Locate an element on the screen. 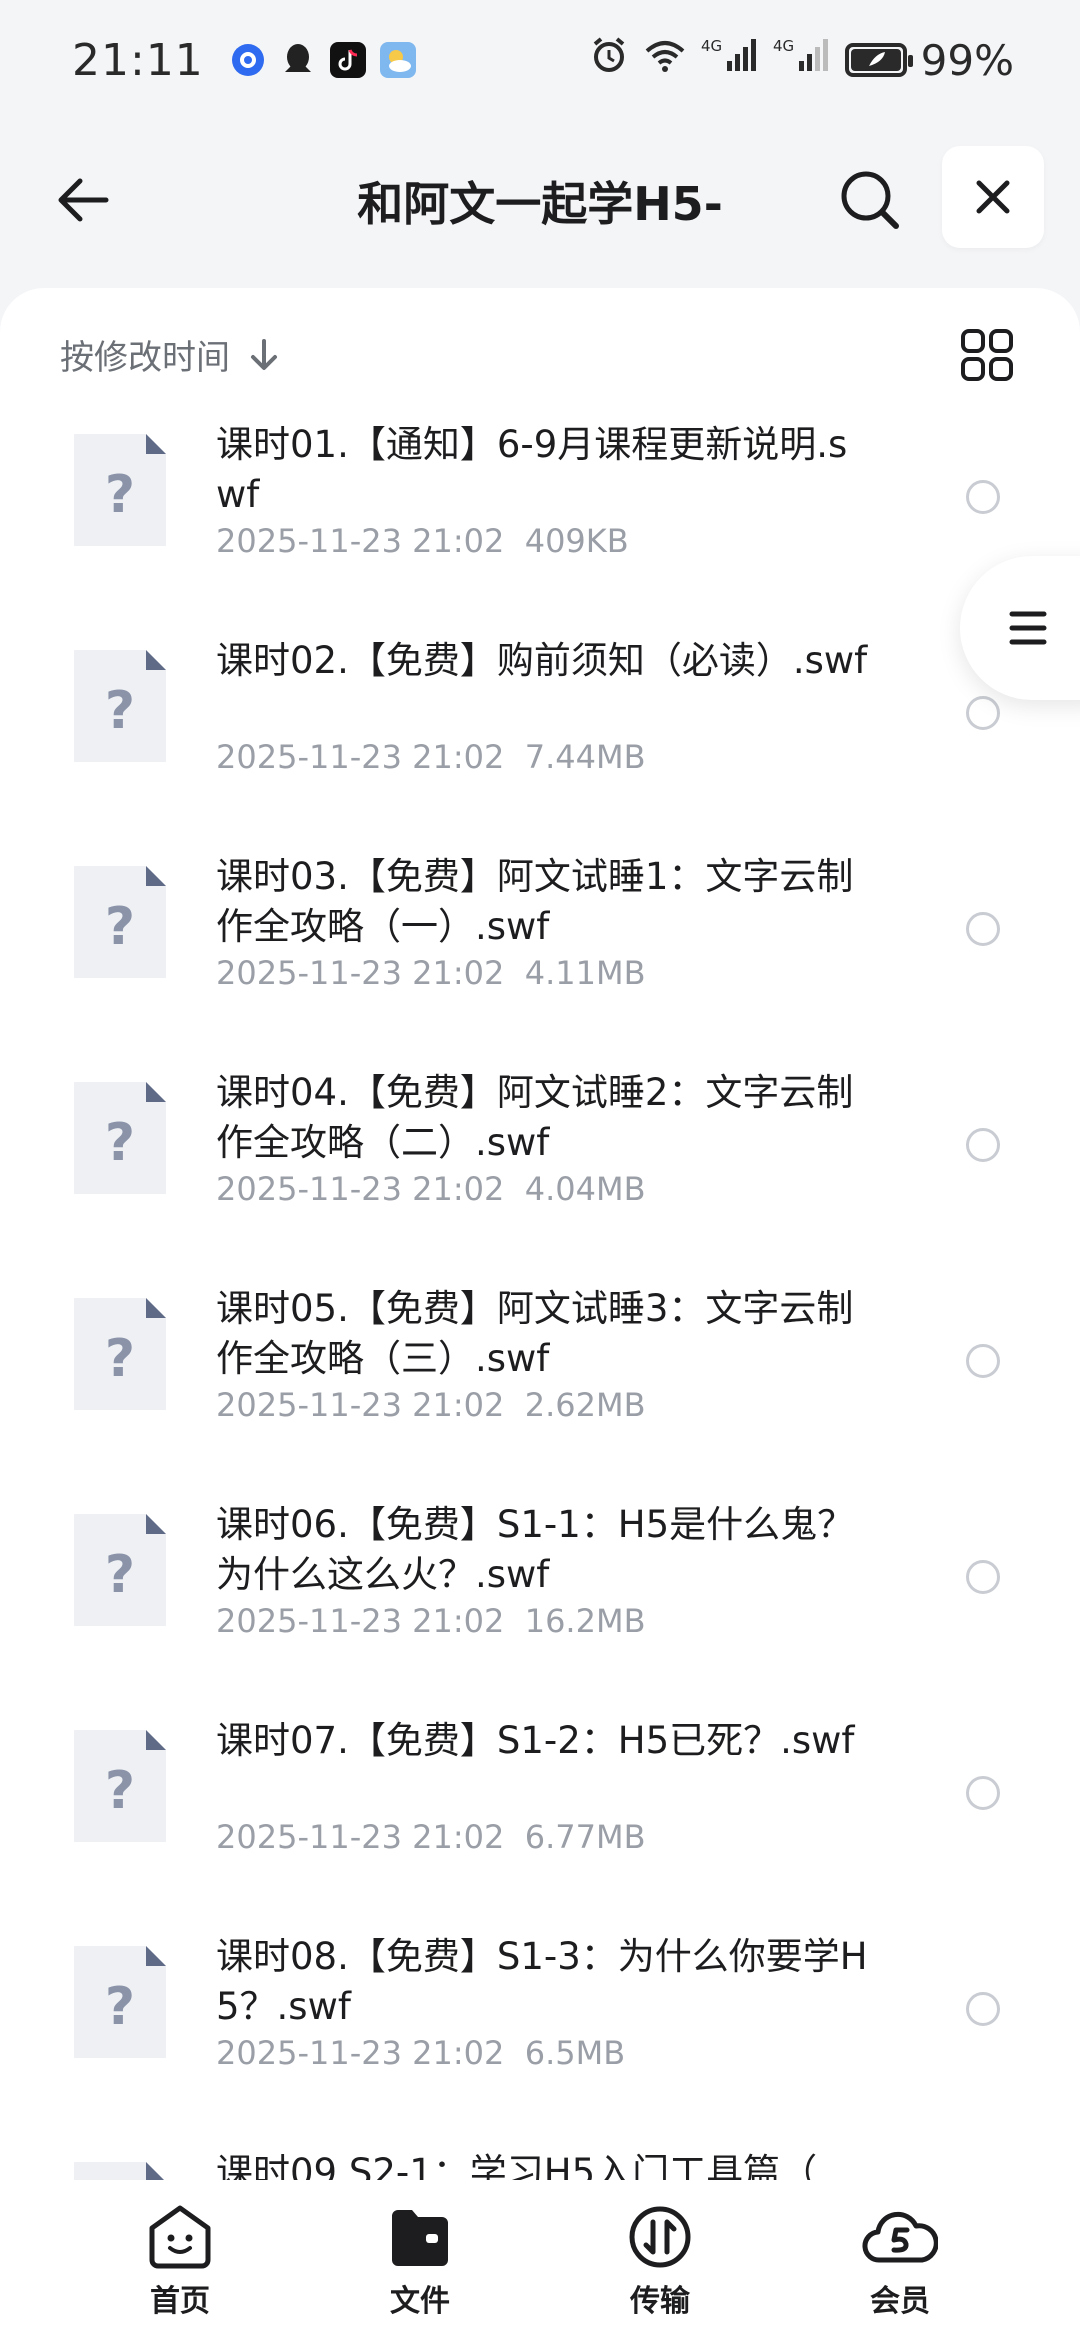  tiktok-icon is located at coordinates (347, 60).